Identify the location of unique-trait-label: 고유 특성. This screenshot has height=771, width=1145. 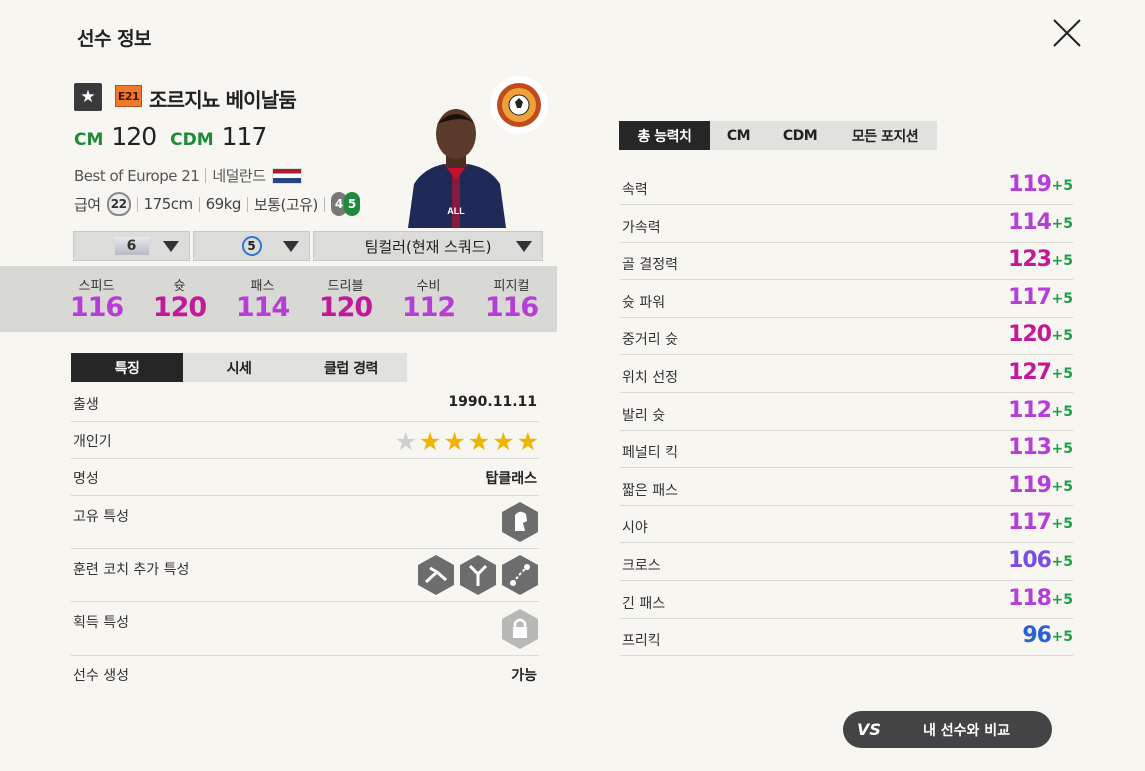
(101, 517).